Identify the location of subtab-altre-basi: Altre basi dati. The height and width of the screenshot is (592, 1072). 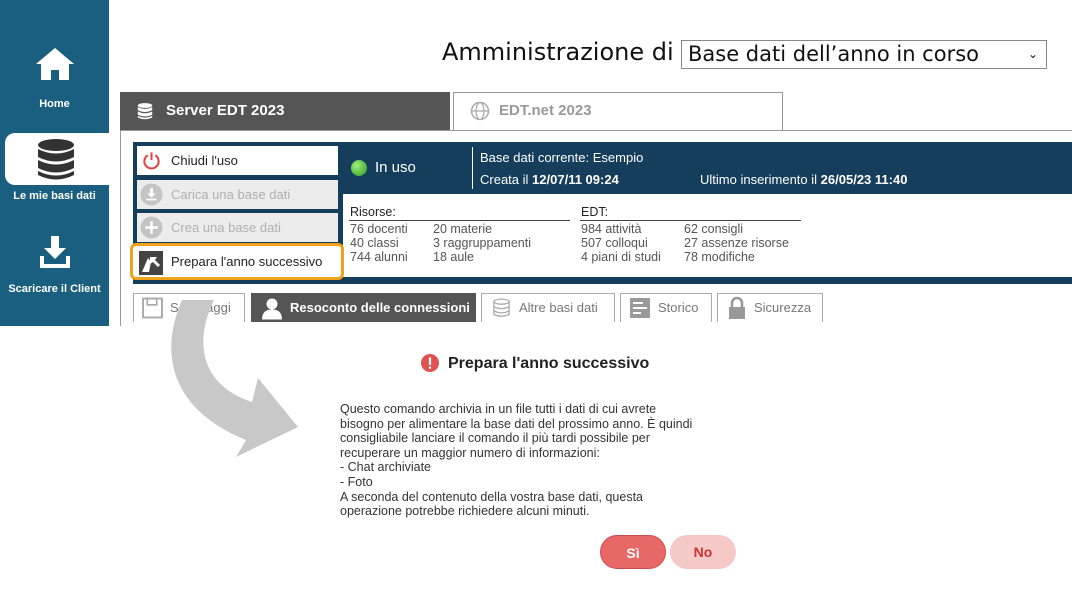
(548, 307).